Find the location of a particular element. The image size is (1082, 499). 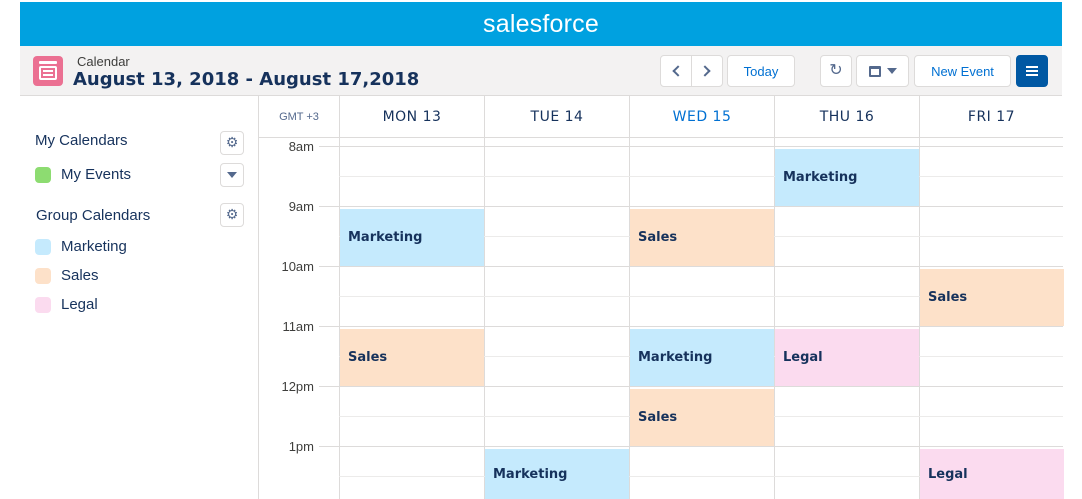

new-event-button: New Event is located at coordinates (962, 71).